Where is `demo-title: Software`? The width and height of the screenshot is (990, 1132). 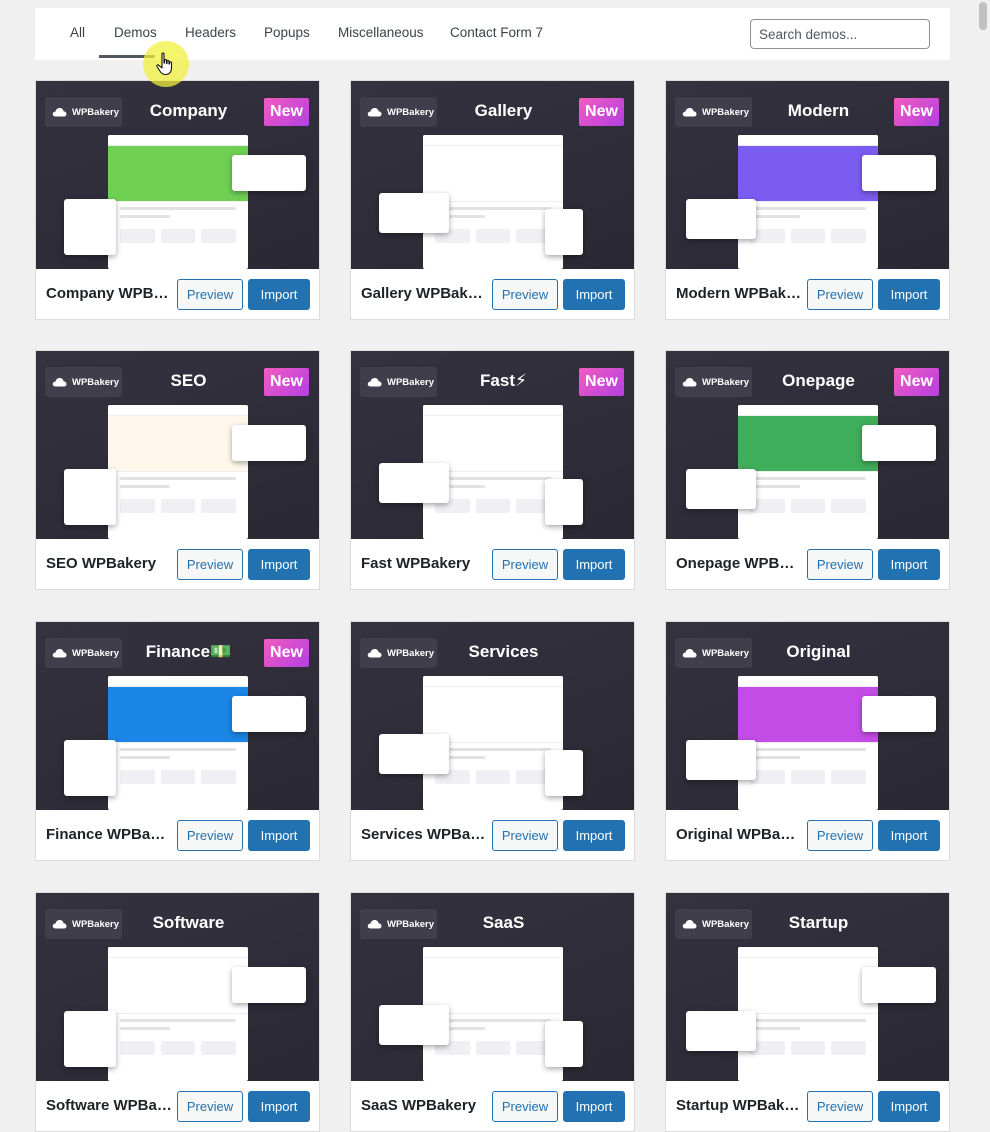 demo-title: Software is located at coordinates (188, 922).